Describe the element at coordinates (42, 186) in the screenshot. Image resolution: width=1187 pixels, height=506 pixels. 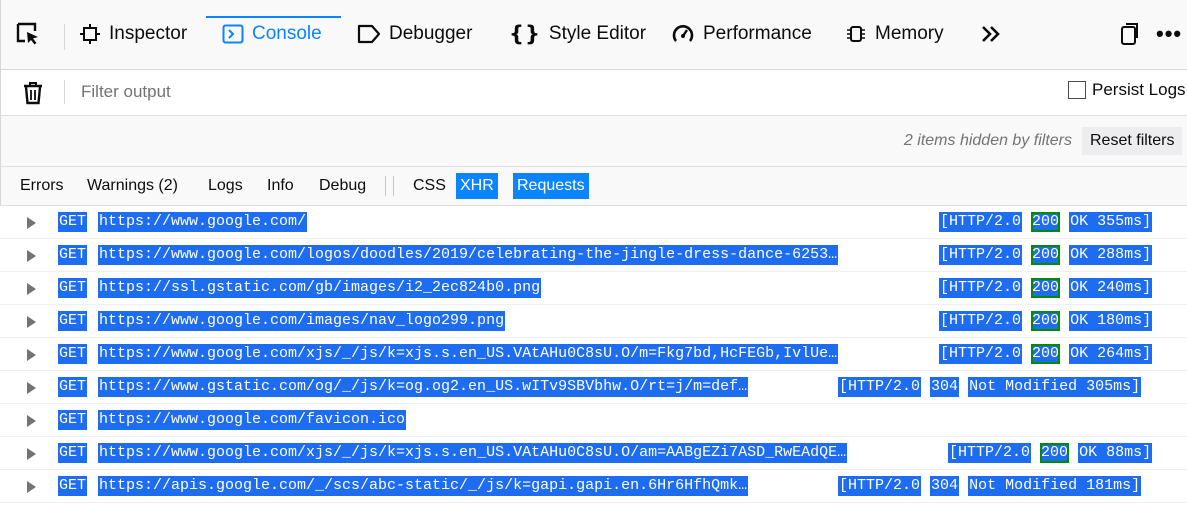
I see `filter-errors-button: Errors` at that location.